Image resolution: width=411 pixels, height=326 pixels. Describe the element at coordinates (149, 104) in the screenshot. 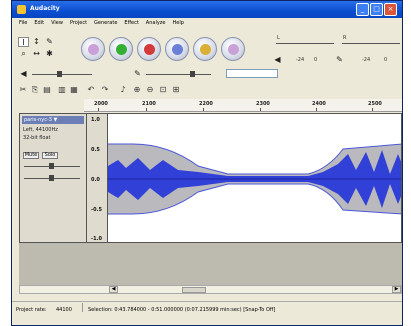

I see `ruler-label: 2100` at that location.